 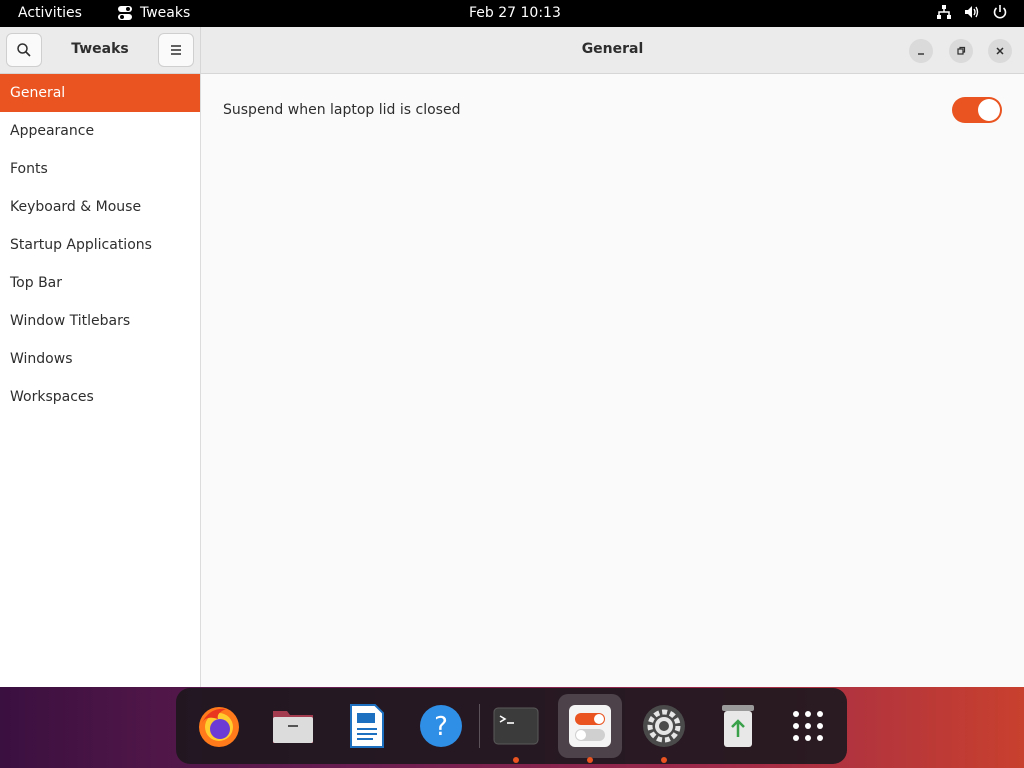 I want to click on menu-button, so click(x=176, y=50).